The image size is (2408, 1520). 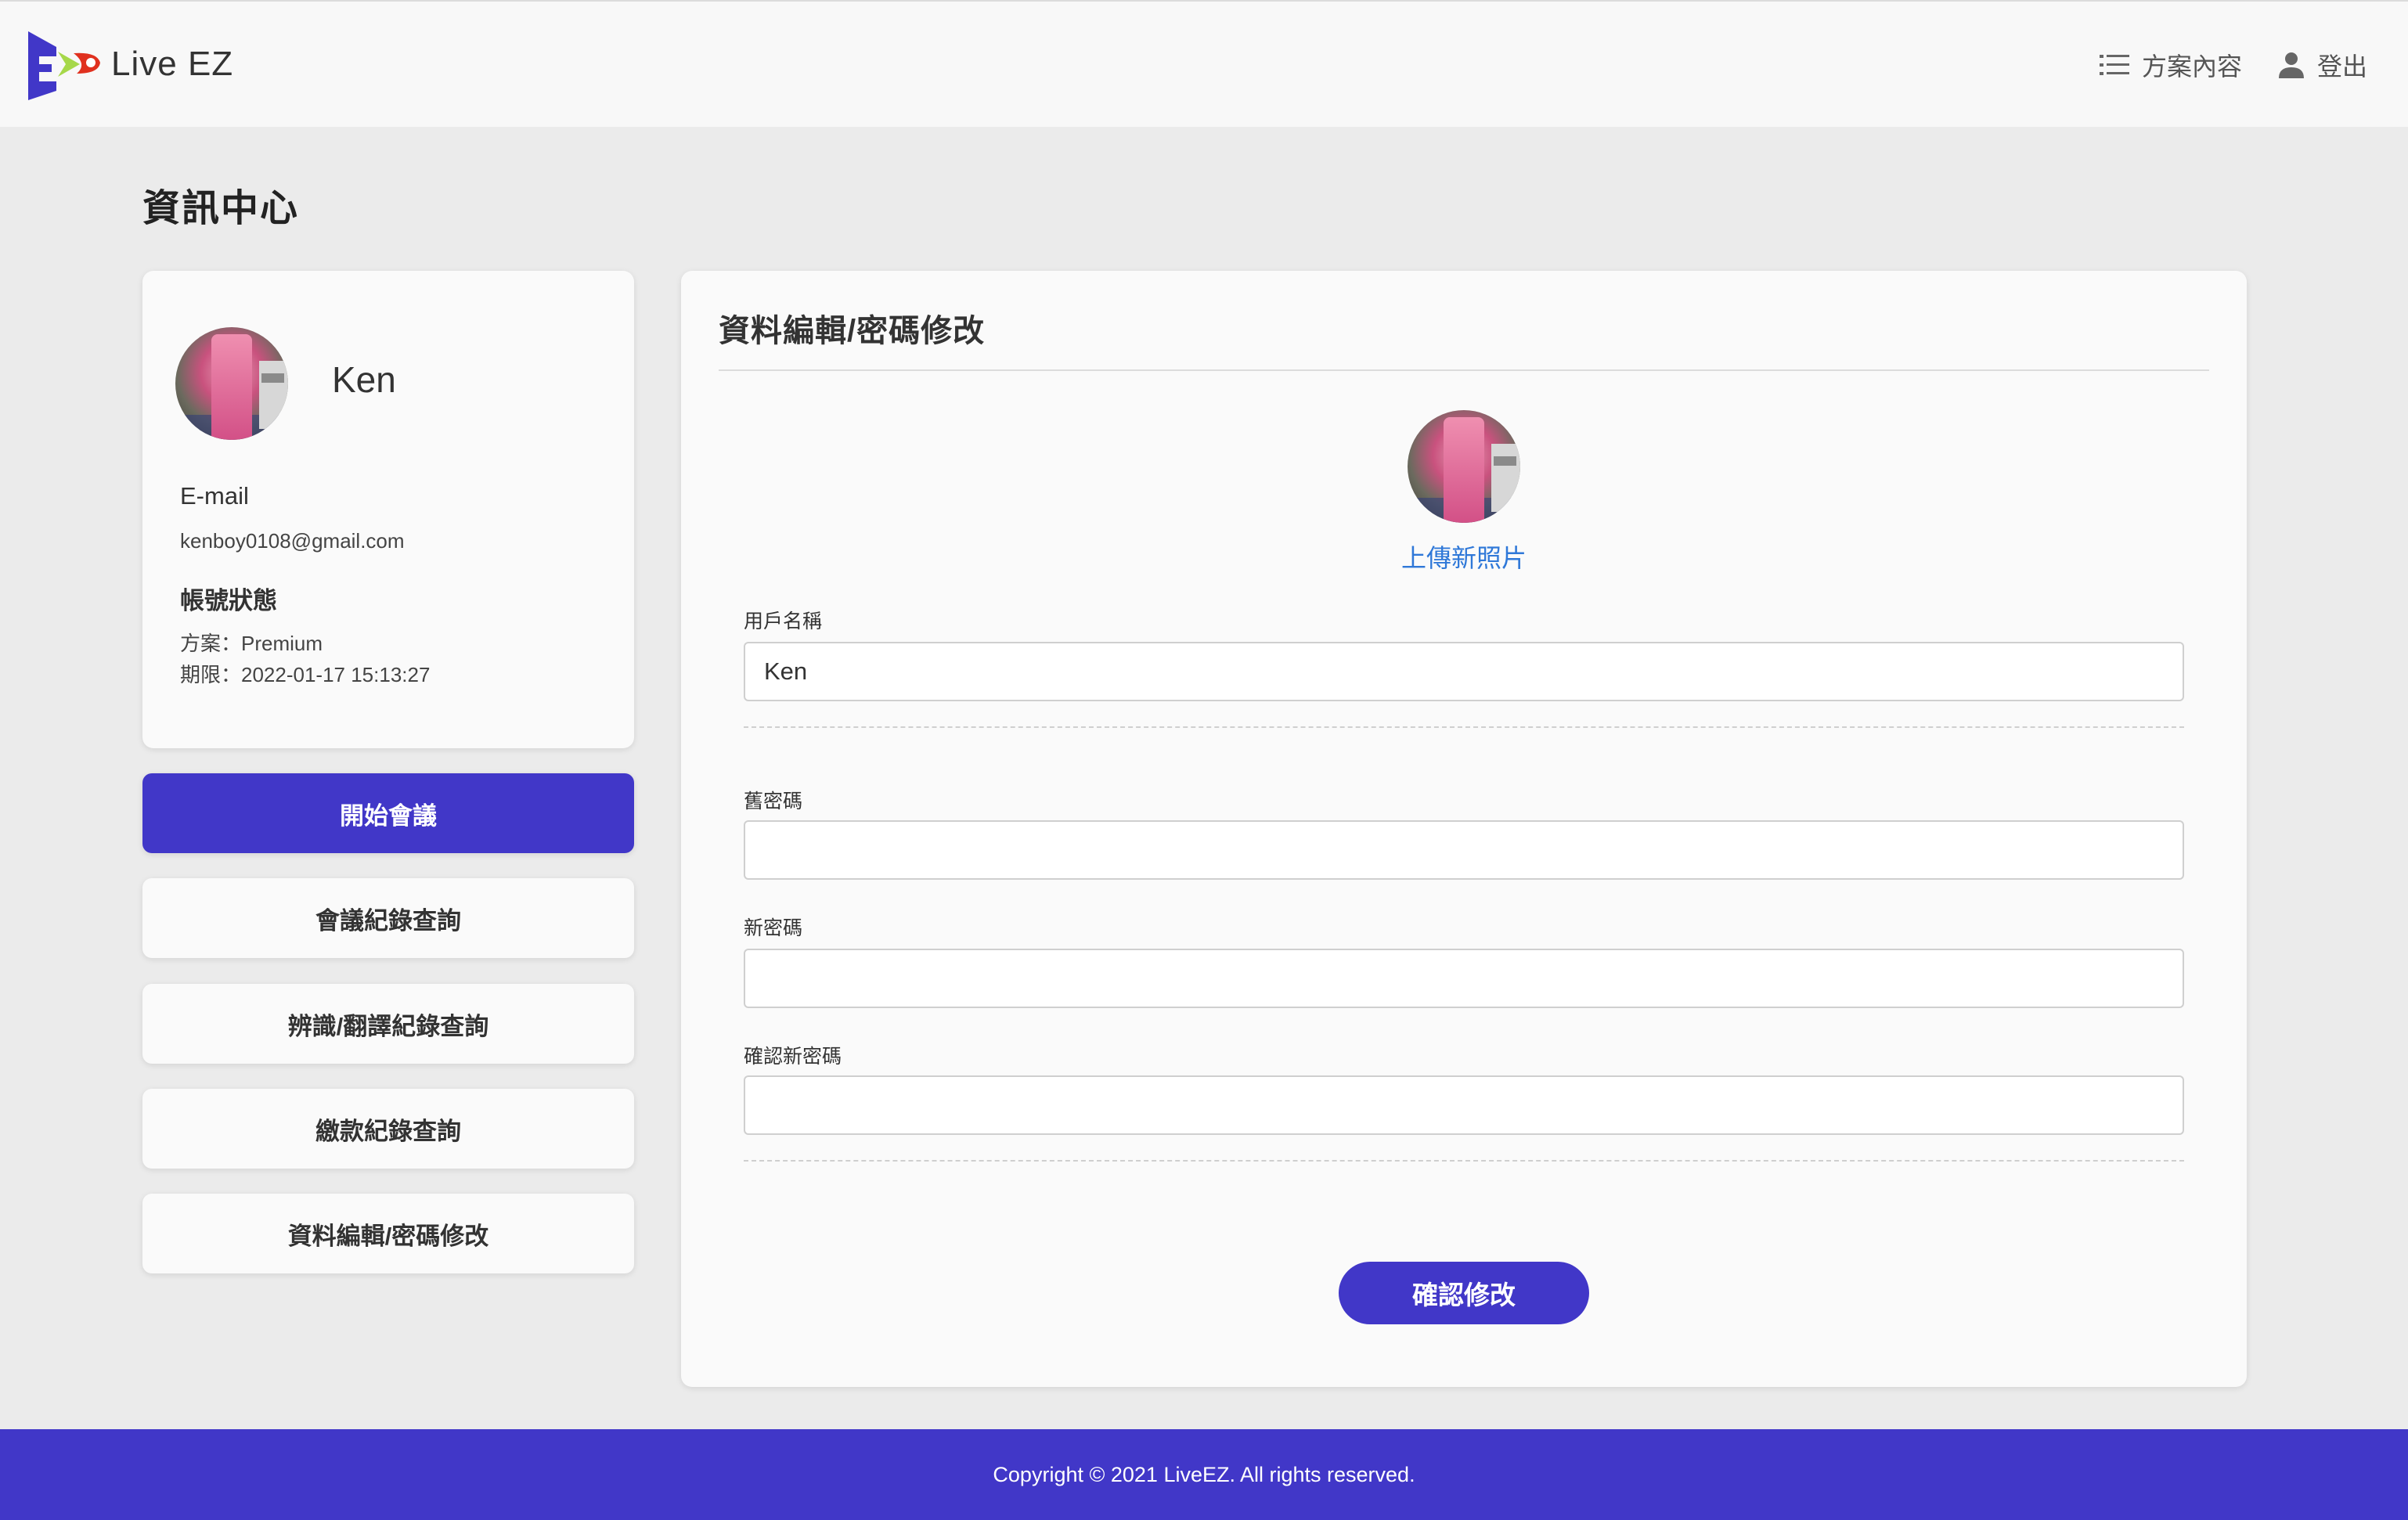 I want to click on top-navbar: Live EZ 方案內容 登出, so click(x=1204, y=64).